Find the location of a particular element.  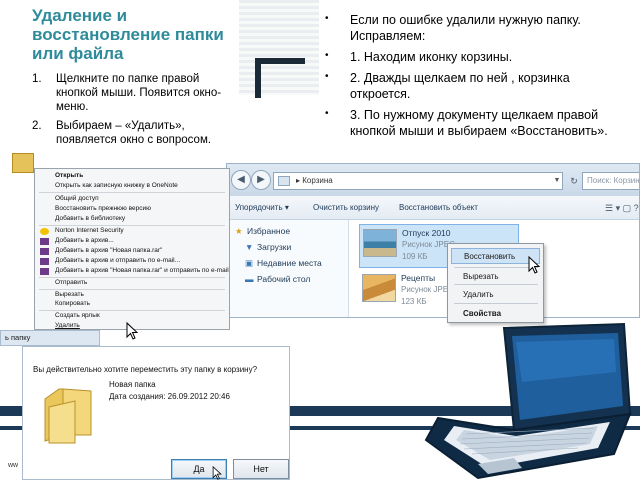

address-prefix: ▸ is located at coordinates (298, 180).